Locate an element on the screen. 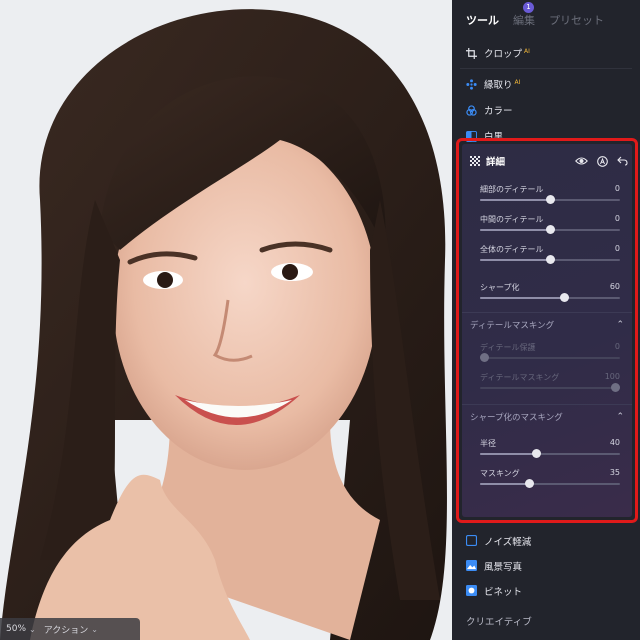 The image size is (640, 640). tool-border-label: 縁取り is located at coordinates (498, 85).